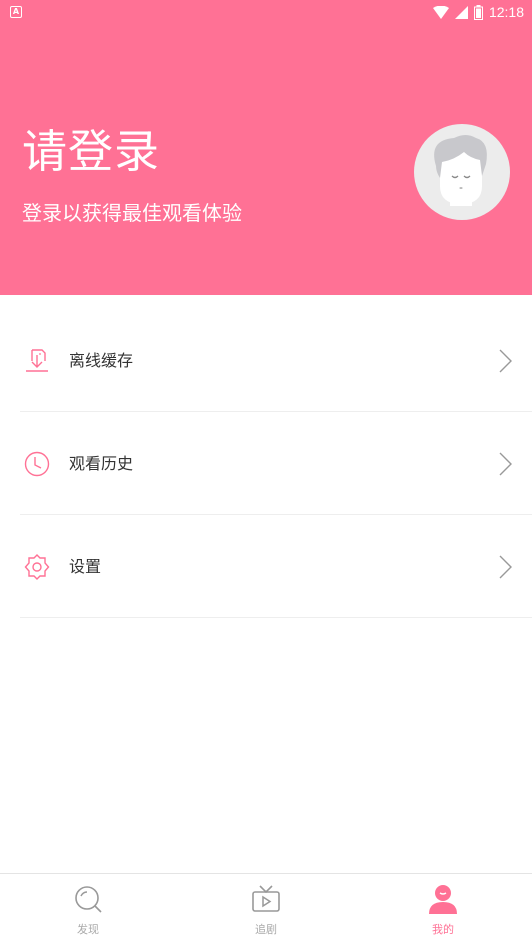  I want to click on user-icon, so click(443, 899).